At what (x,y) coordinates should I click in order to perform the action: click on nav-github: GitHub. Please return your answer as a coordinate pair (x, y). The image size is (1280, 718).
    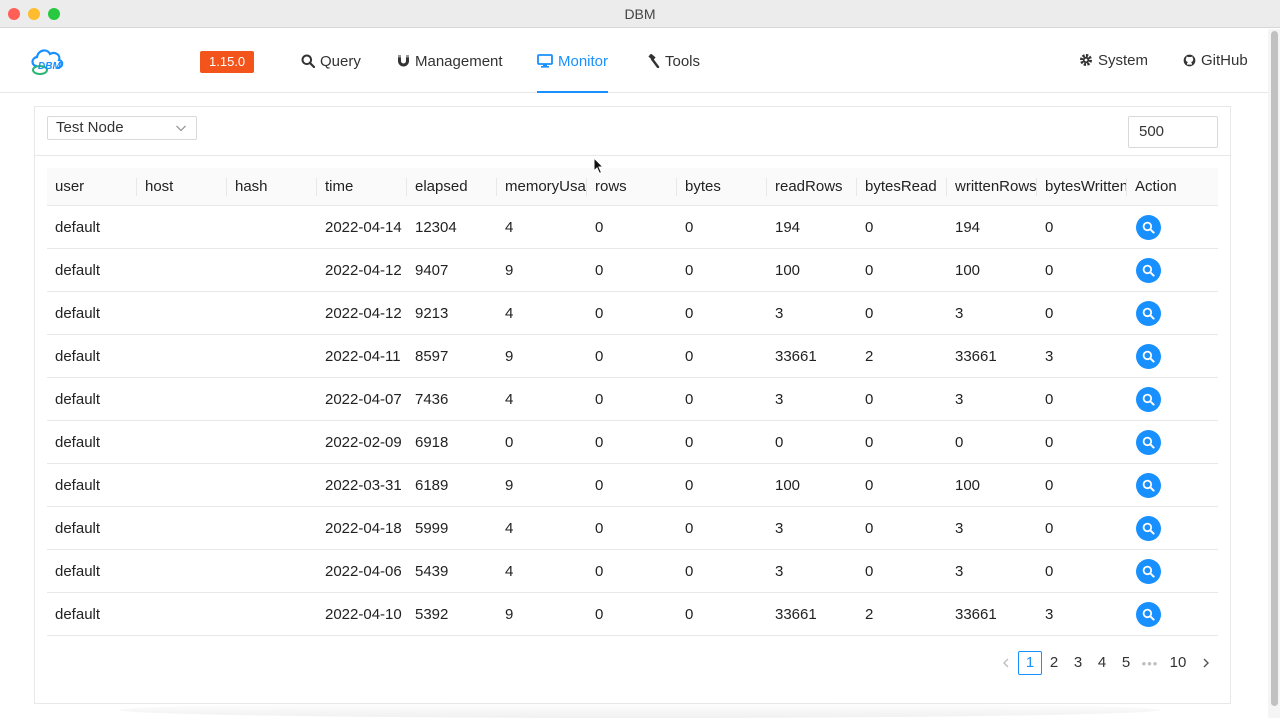
    Looking at the image, I should click on (1215, 60).